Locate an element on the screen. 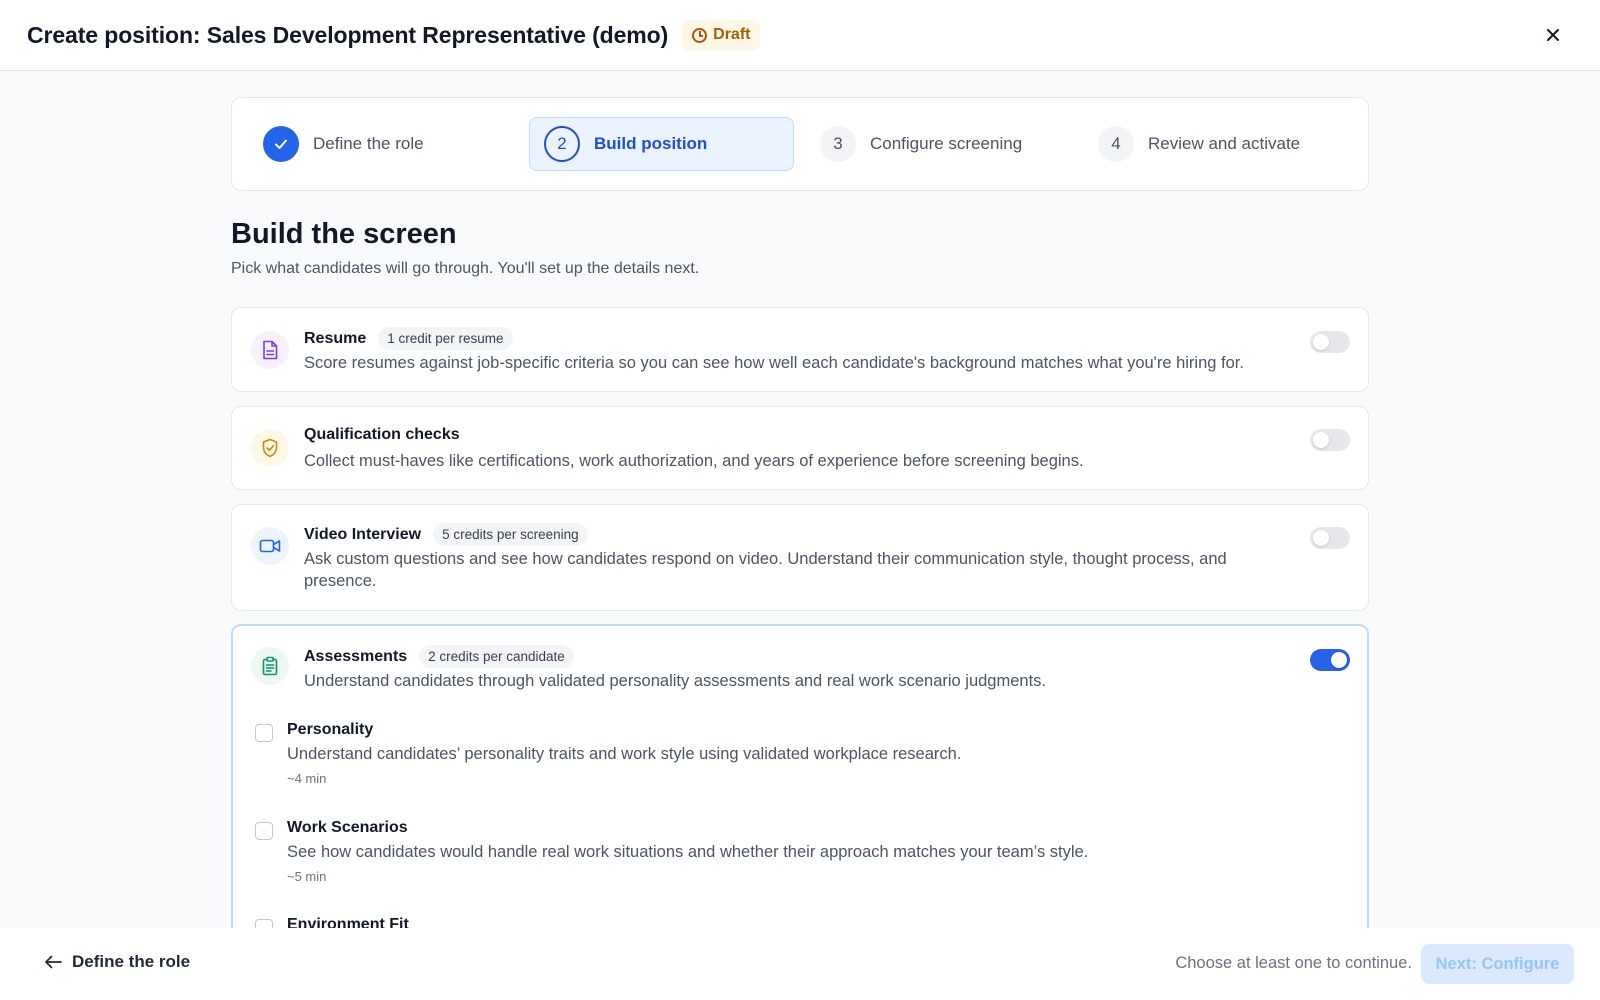 This screenshot has height=1000, width=1600. credits-badge: 1 credit per resume is located at coordinates (445, 338).